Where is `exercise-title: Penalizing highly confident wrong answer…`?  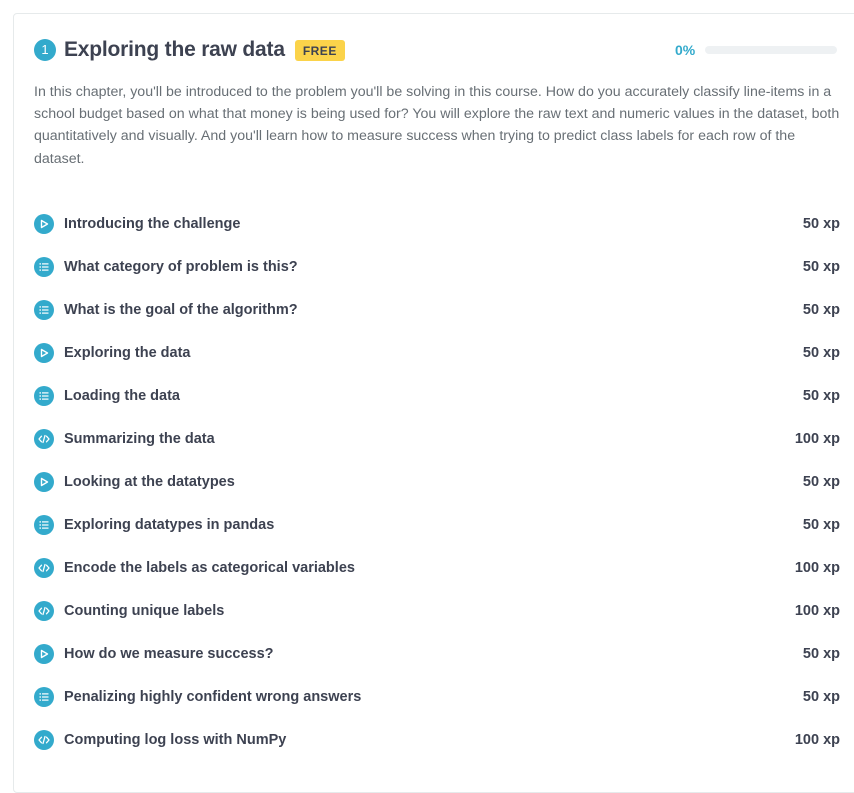 exercise-title: Penalizing highly confident wrong answer… is located at coordinates (213, 696).